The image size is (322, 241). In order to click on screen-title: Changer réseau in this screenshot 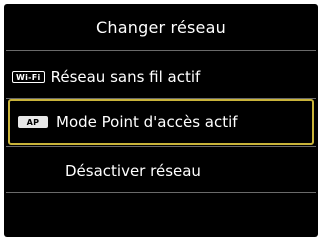, I will do `click(161, 27)`.